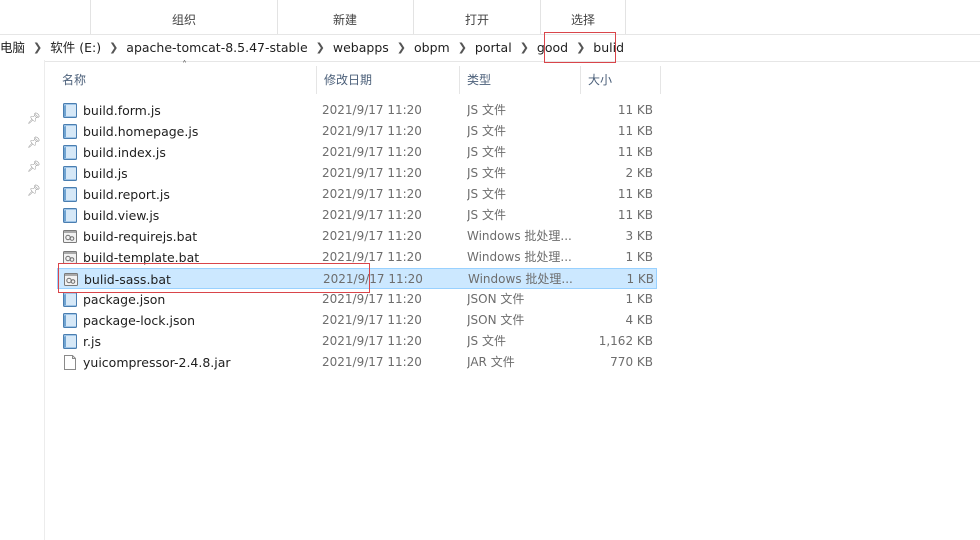 This screenshot has height=540, width=980. Describe the element at coordinates (582, 20) in the screenshot. I see `ribbon-group-label: 选择` at that location.